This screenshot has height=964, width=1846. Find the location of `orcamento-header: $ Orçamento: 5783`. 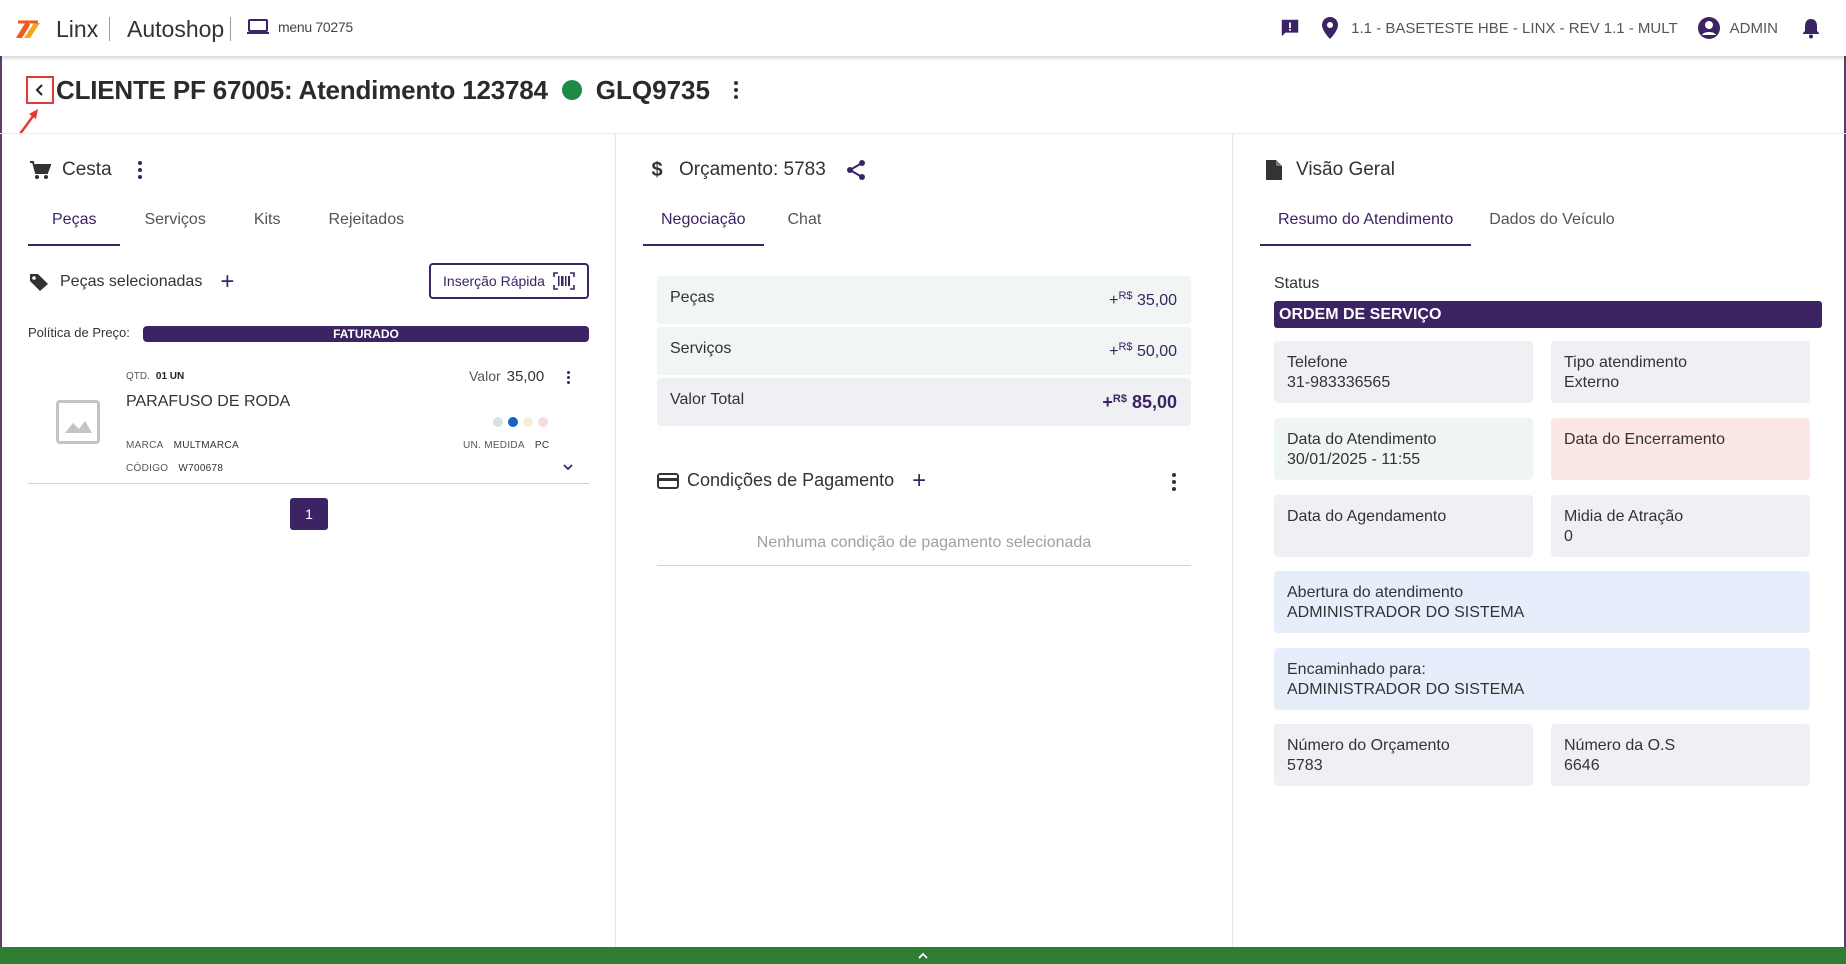

orcamento-header: $ Orçamento: 5783 is located at coordinates (756, 170).